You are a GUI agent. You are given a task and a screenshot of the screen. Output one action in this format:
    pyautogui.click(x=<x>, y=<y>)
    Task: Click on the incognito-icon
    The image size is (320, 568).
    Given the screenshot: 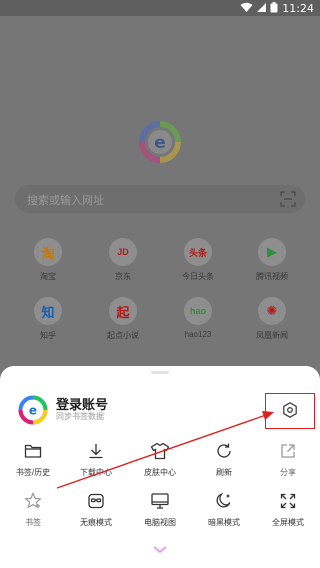 What is the action you would take?
    pyautogui.click(x=96, y=501)
    